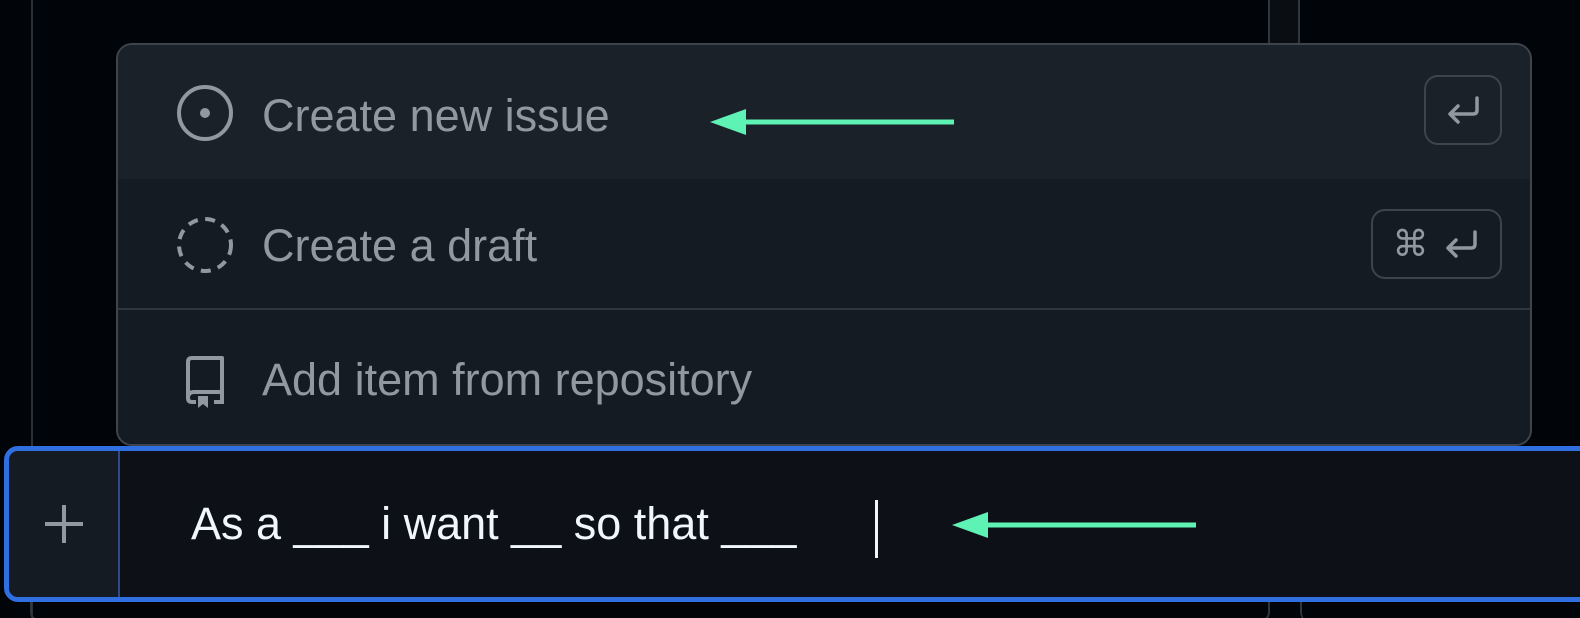 The image size is (1580, 618). I want to click on issue-opened-icon, so click(205, 113).